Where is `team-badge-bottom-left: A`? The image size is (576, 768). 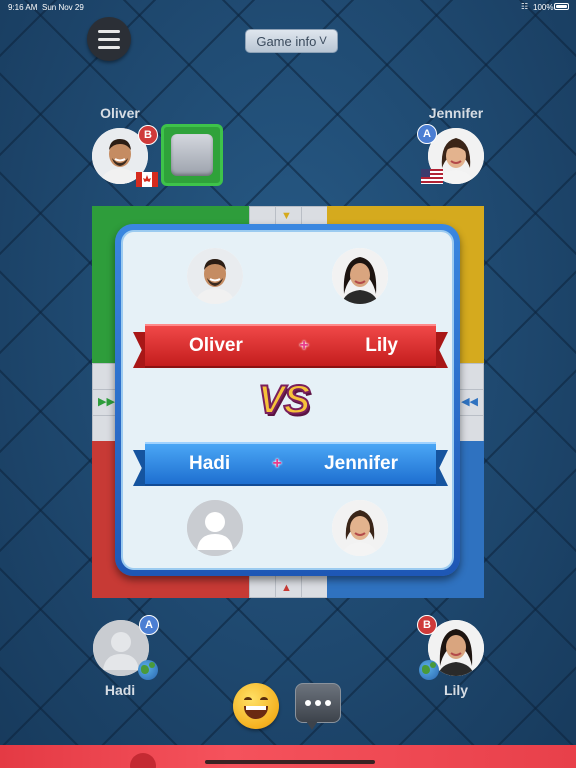 team-badge-bottom-left: A is located at coordinates (149, 625).